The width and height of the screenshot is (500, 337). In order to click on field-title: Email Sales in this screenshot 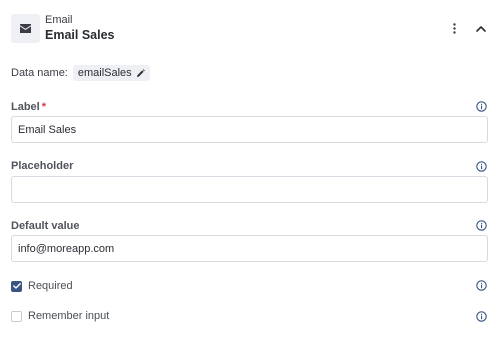, I will do `click(80, 35)`.